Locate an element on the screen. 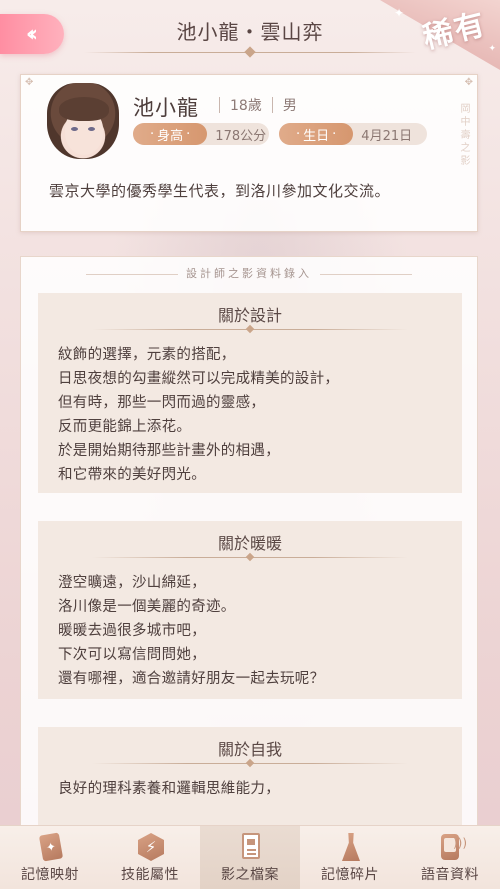 Image resolution: width=500 pixels, height=889 pixels. section-line: 但有時，那些一閃而過的靈感， is located at coordinates (162, 403).